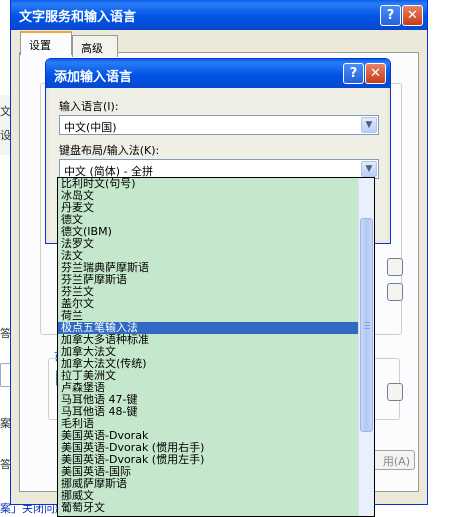 Image resolution: width=462 pixels, height=517 pixels. Describe the element at coordinates (78, 17) in the screenshot. I see `outer-title: 文字服务和输入语言` at that location.